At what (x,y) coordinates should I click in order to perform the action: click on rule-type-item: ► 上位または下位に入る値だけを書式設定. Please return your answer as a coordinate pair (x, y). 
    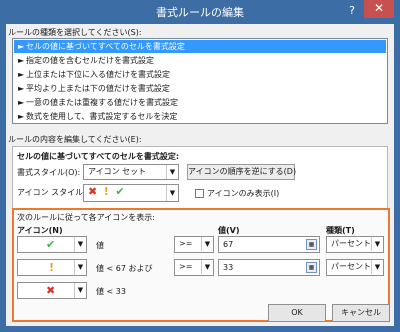
    Looking at the image, I should click on (200, 74).